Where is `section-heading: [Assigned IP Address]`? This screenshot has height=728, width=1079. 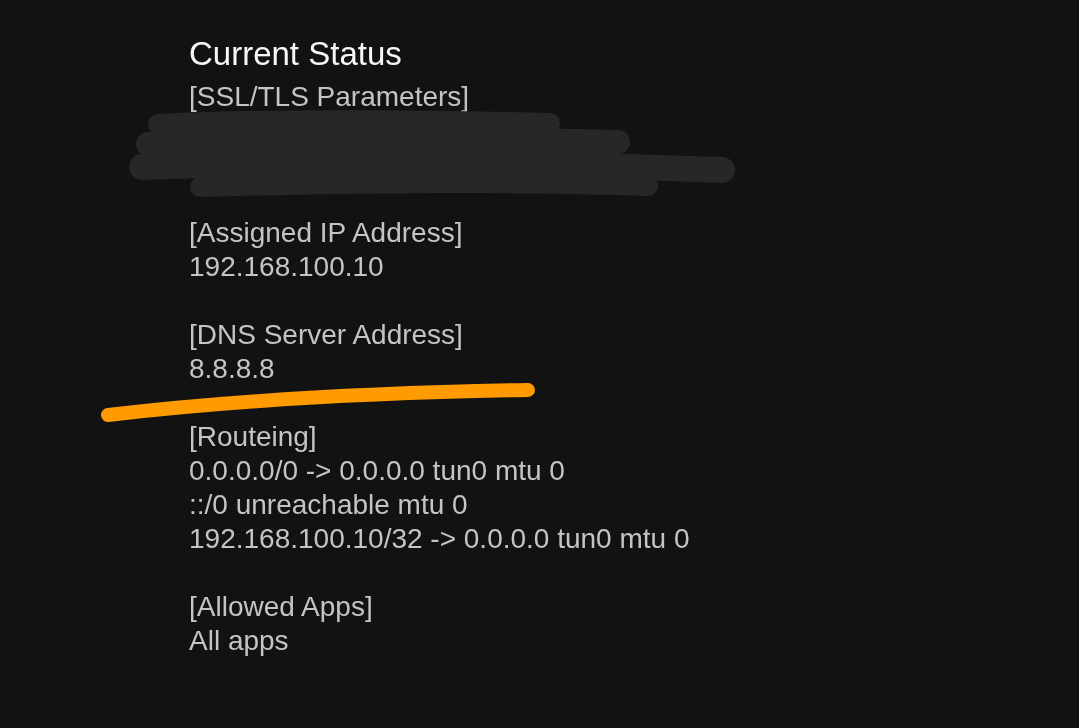
section-heading: [Assigned IP Address] is located at coordinates (326, 233).